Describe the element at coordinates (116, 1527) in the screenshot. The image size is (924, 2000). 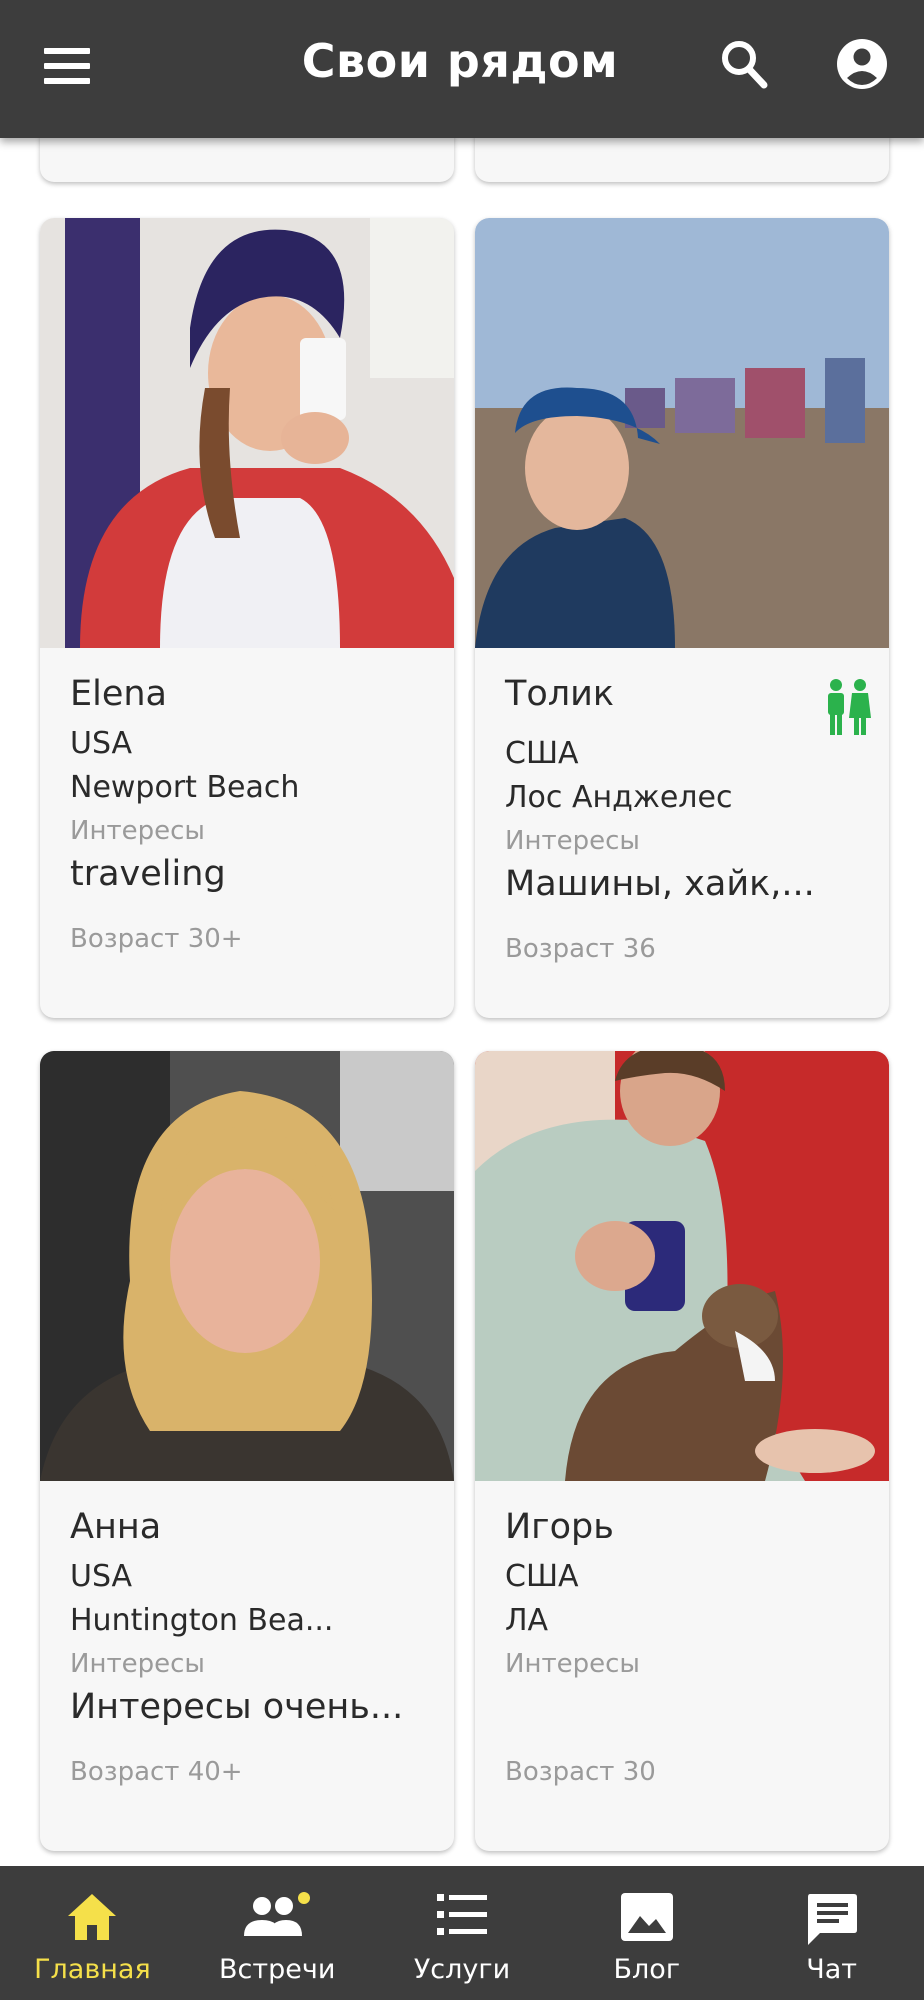
I see `person-name: Анна` at that location.